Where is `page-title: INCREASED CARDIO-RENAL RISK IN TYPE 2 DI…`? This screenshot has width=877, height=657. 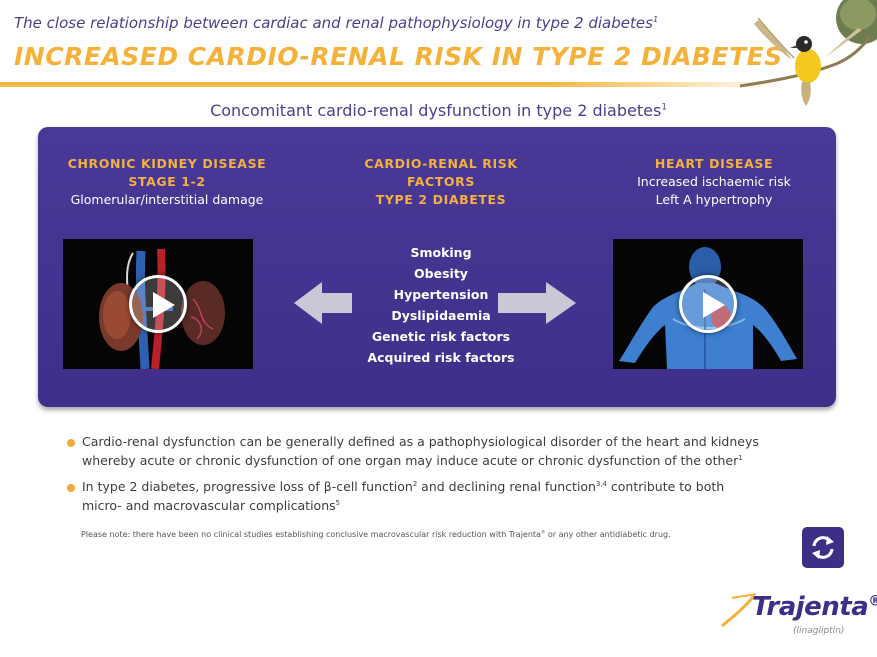
page-title: INCREASED CARDIO-RENAL RISK IN TYPE 2 DI… is located at coordinates (398, 56).